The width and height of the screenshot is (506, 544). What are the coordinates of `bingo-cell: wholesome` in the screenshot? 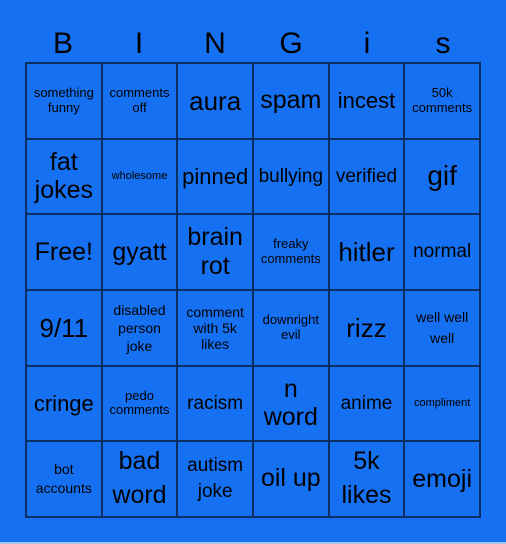 It's located at (139, 176).